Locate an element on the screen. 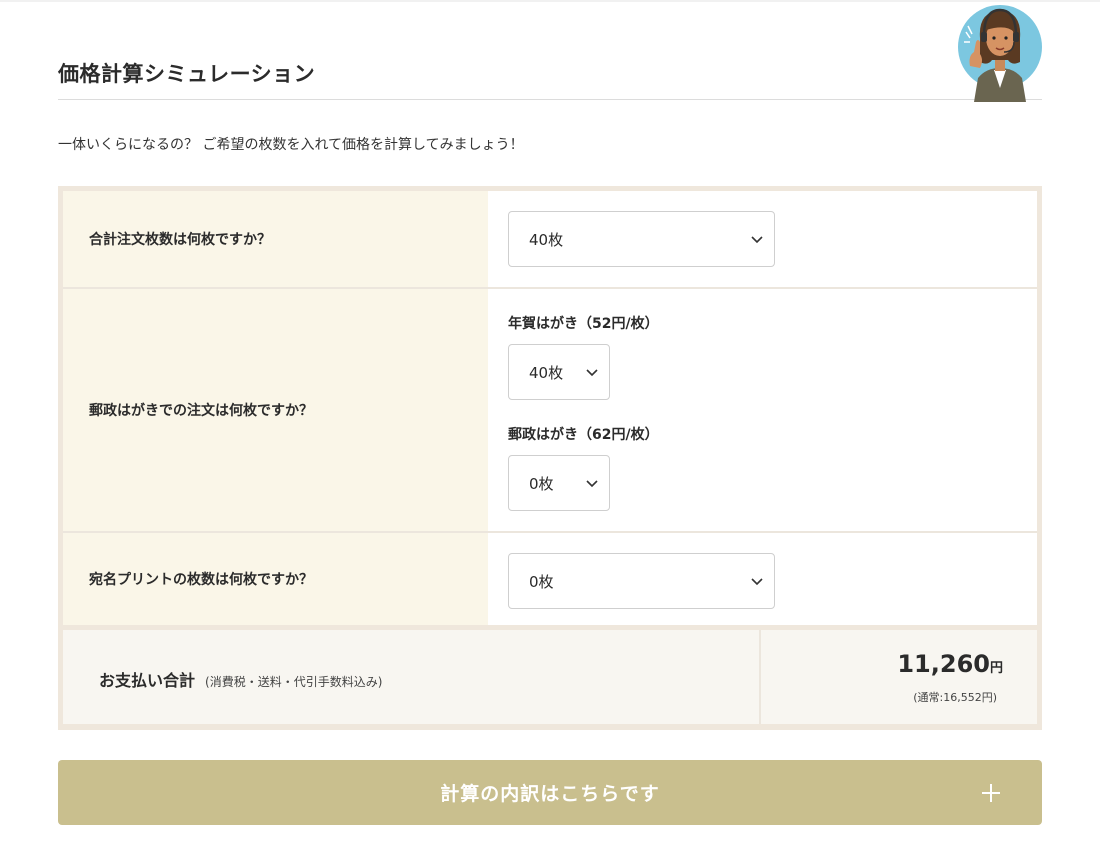  operator-illustration is located at coordinates (1000, 52).